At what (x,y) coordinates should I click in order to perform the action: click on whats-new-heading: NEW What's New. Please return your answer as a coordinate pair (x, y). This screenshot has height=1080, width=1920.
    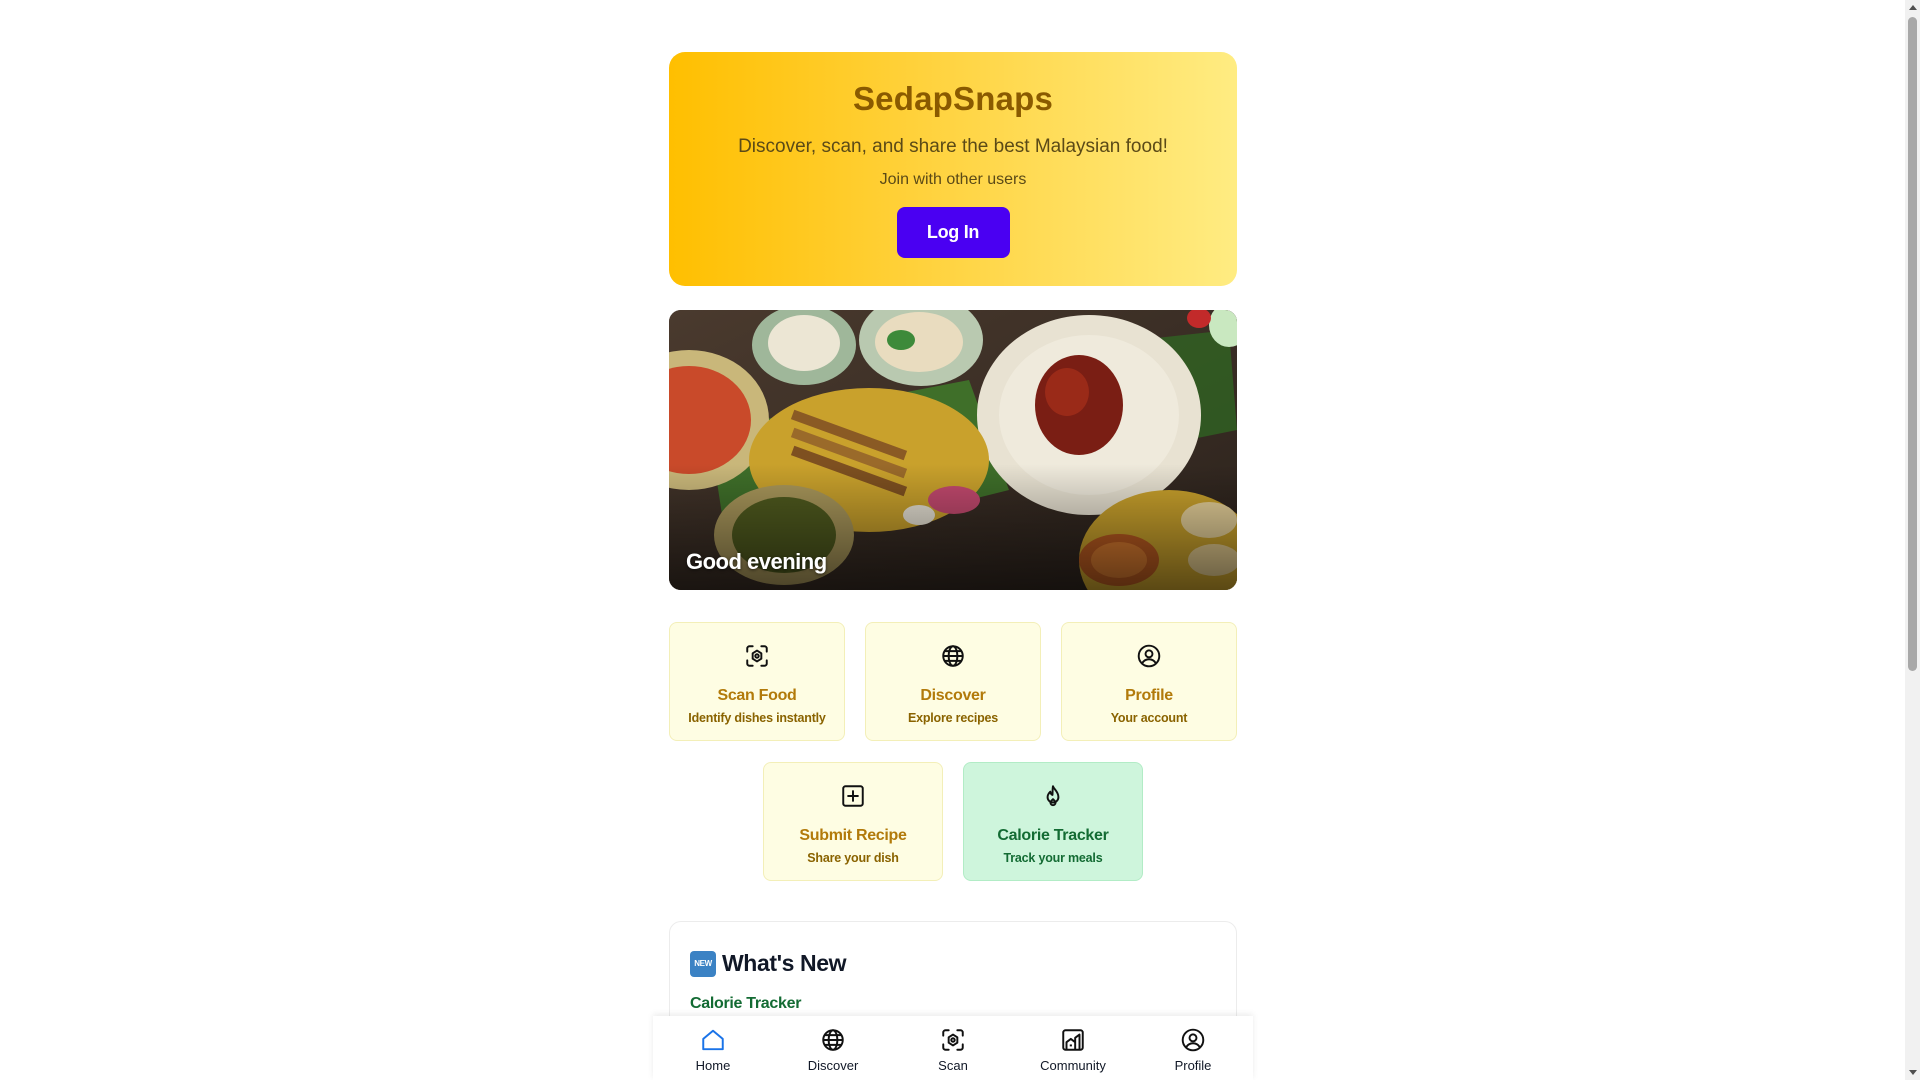
    Looking at the image, I should click on (953, 963).